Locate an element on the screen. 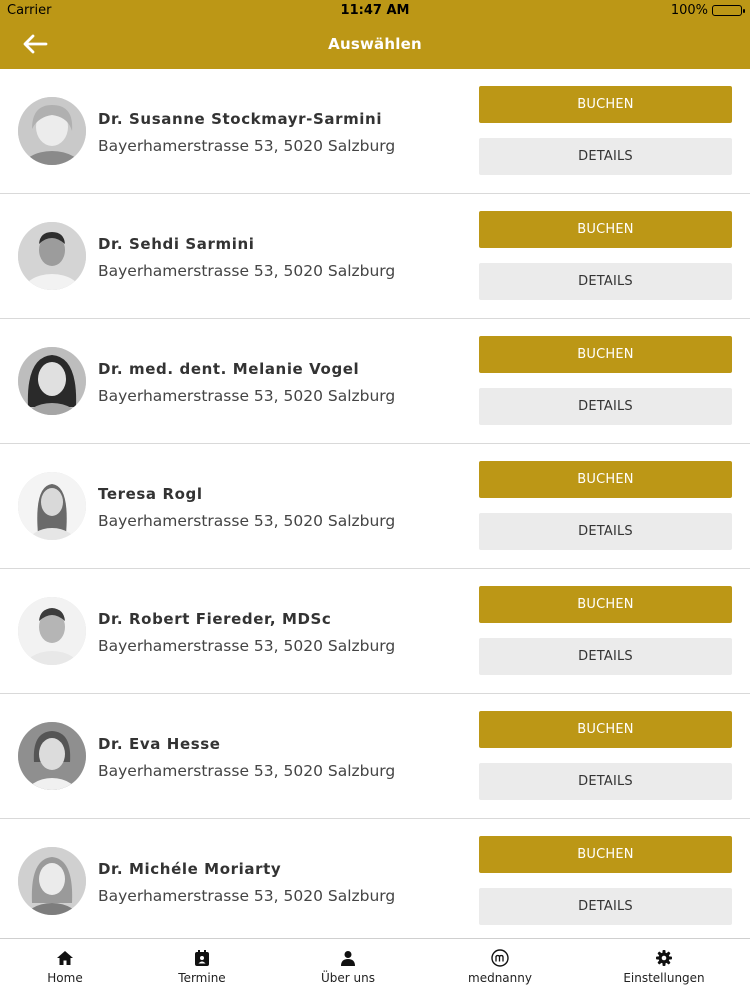 This screenshot has height=1000, width=750. mednanny-icon is located at coordinates (500, 958).